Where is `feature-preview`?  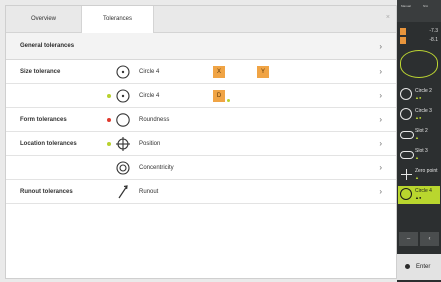
feature-preview is located at coordinates (419, 64).